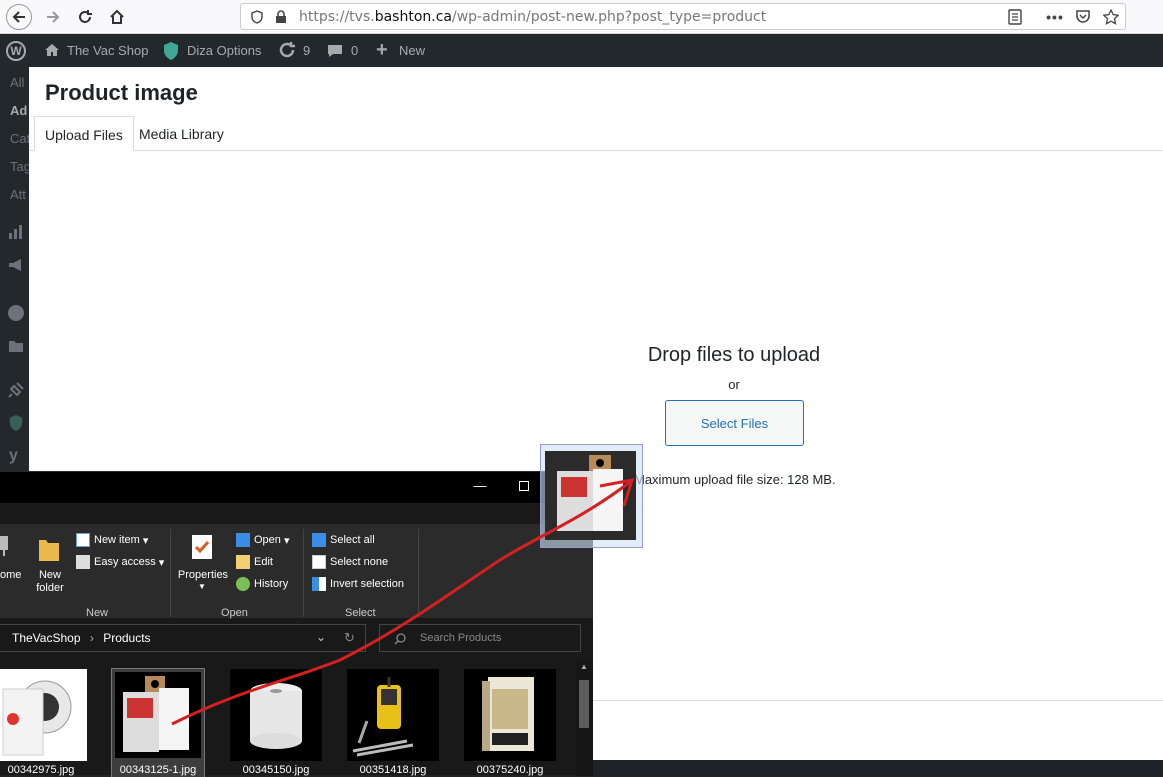 The height and width of the screenshot is (777, 1163). What do you see at coordinates (393, 723) in the screenshot?
I see `file-item: 00351418.jpg` at bounding box center [393, 723].